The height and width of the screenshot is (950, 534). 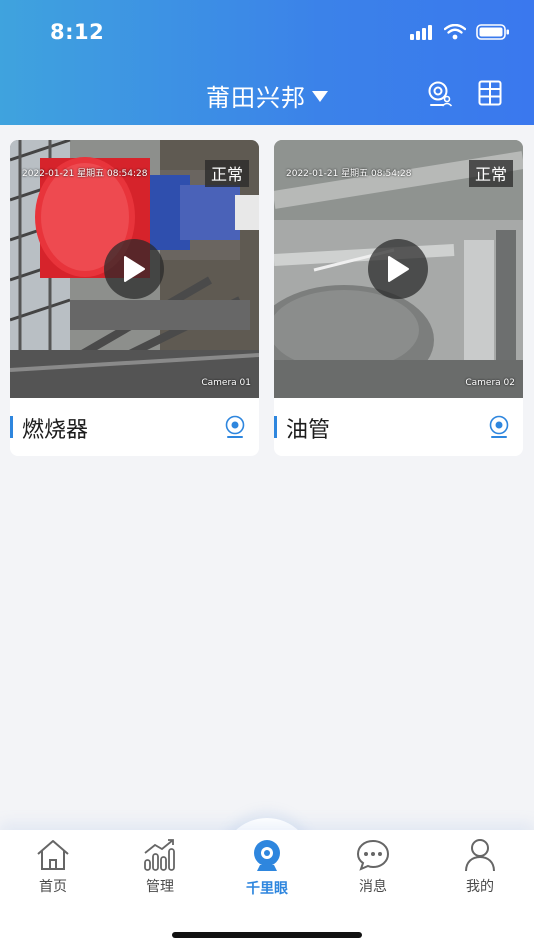 I want to click on wifi-icon, so click(x=455, y=32).